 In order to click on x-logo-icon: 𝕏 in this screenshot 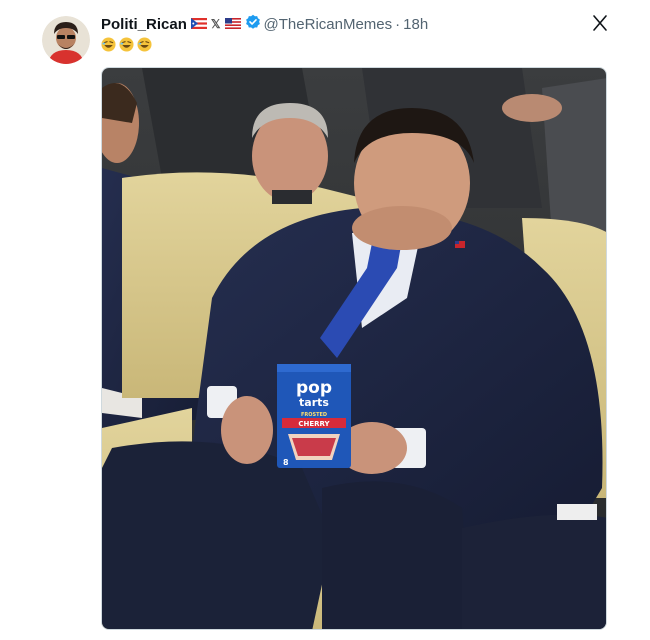, I will do `click(215, 24)`.